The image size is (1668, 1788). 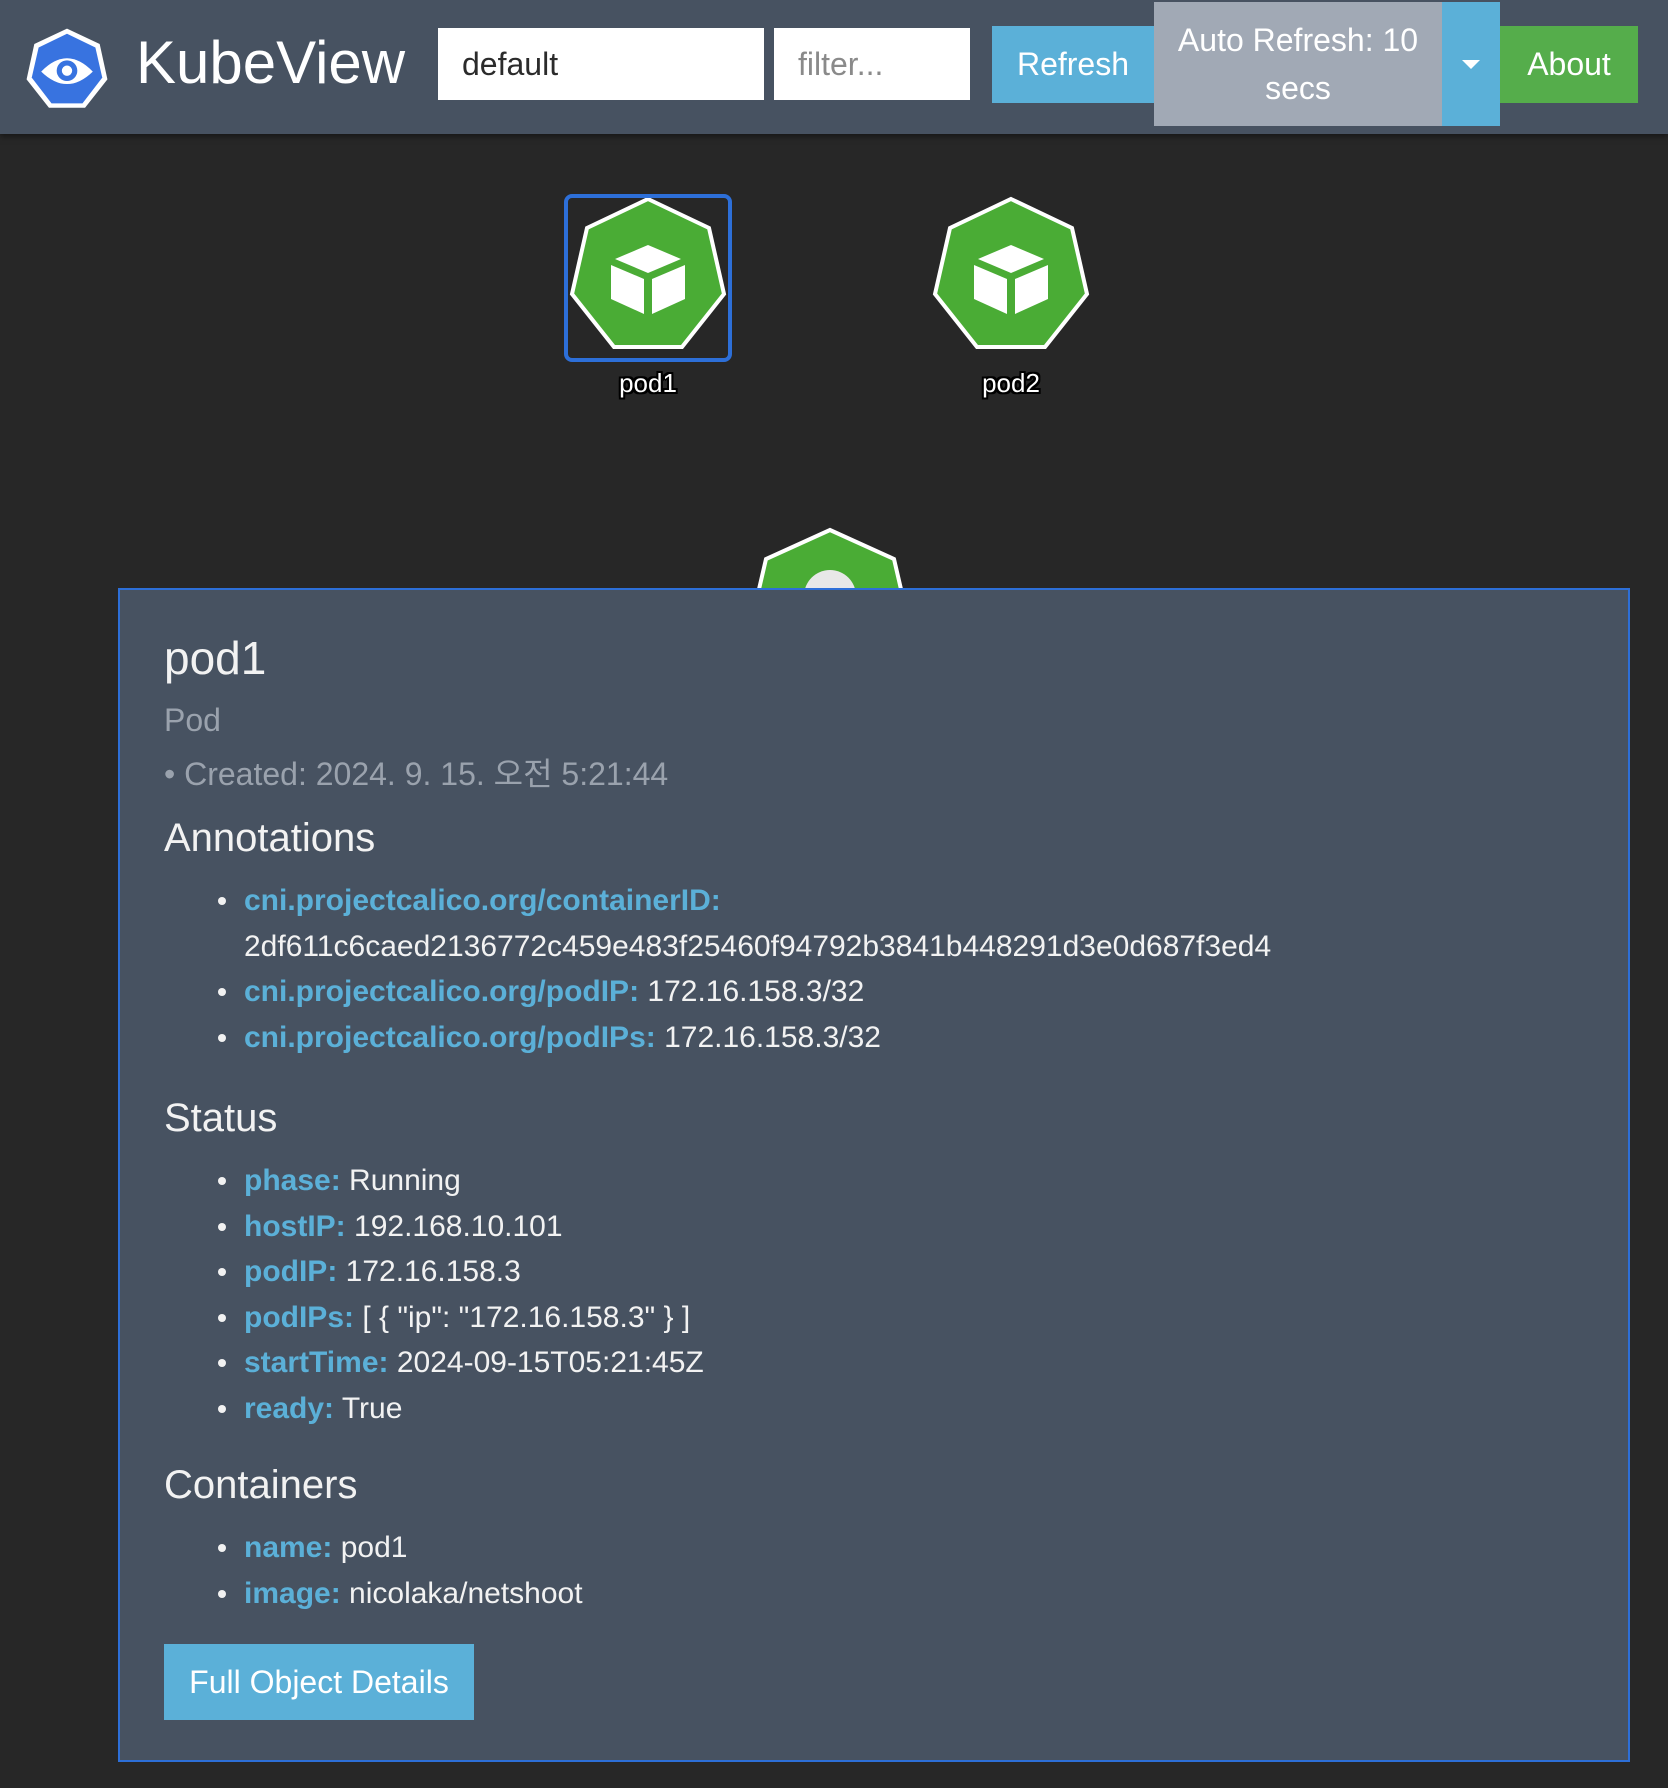 What do you see at coordinates (442, 991) in the screenshot?
I see `annotation-key: cni.projectcalico.org/podIP:` at bounding box center [442, 991].